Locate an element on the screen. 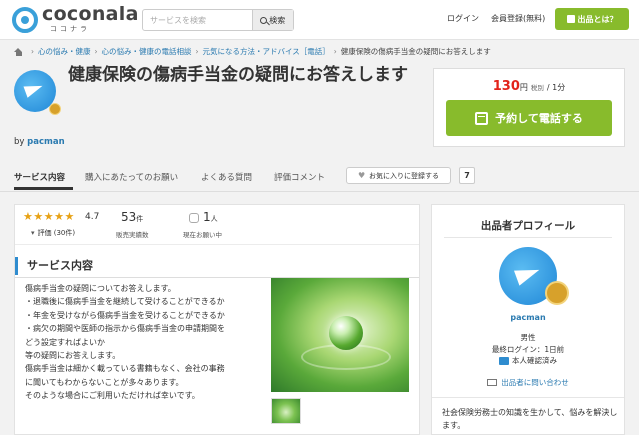  book-call-button: 予約して電話する is located at coordinates (529, 118).